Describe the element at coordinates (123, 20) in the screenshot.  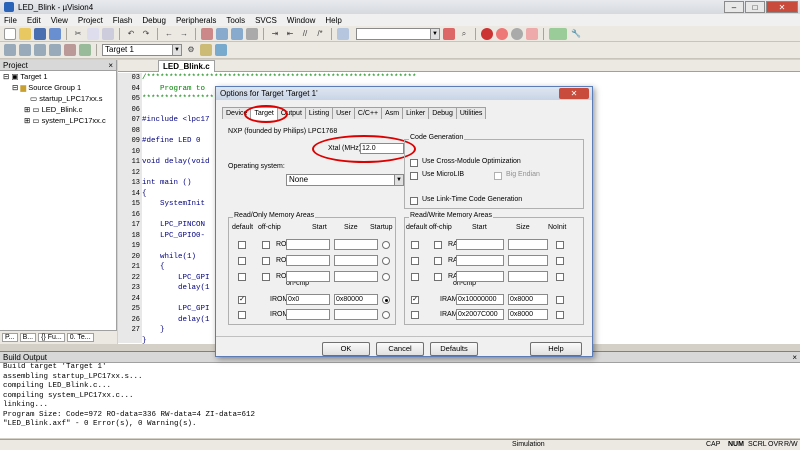
I see `menu-flash: Flash` at that location.